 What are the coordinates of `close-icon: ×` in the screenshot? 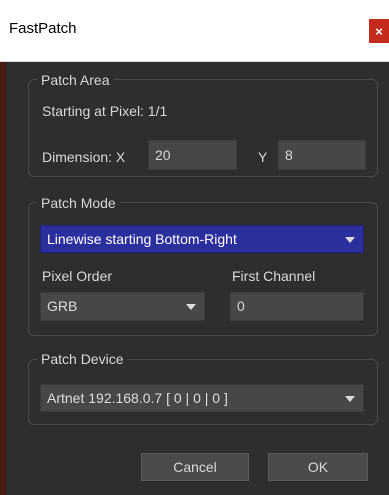 It's located at (379, 31).